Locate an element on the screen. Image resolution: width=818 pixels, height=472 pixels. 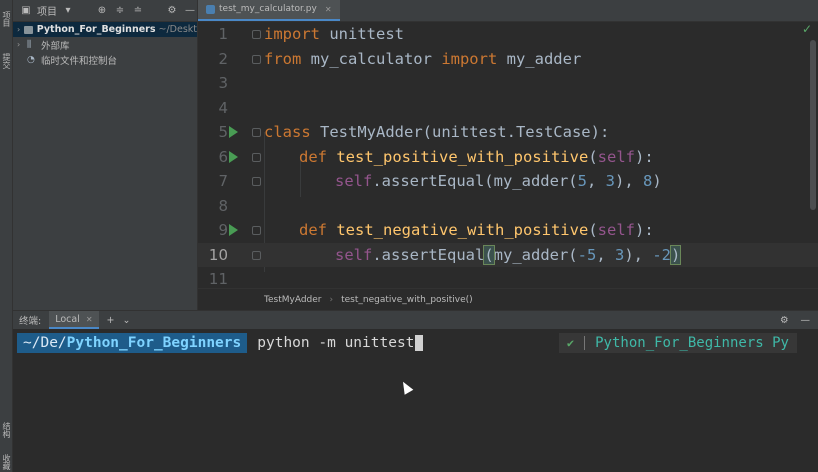
line-number: 6 is located at coordinates (223, 156).